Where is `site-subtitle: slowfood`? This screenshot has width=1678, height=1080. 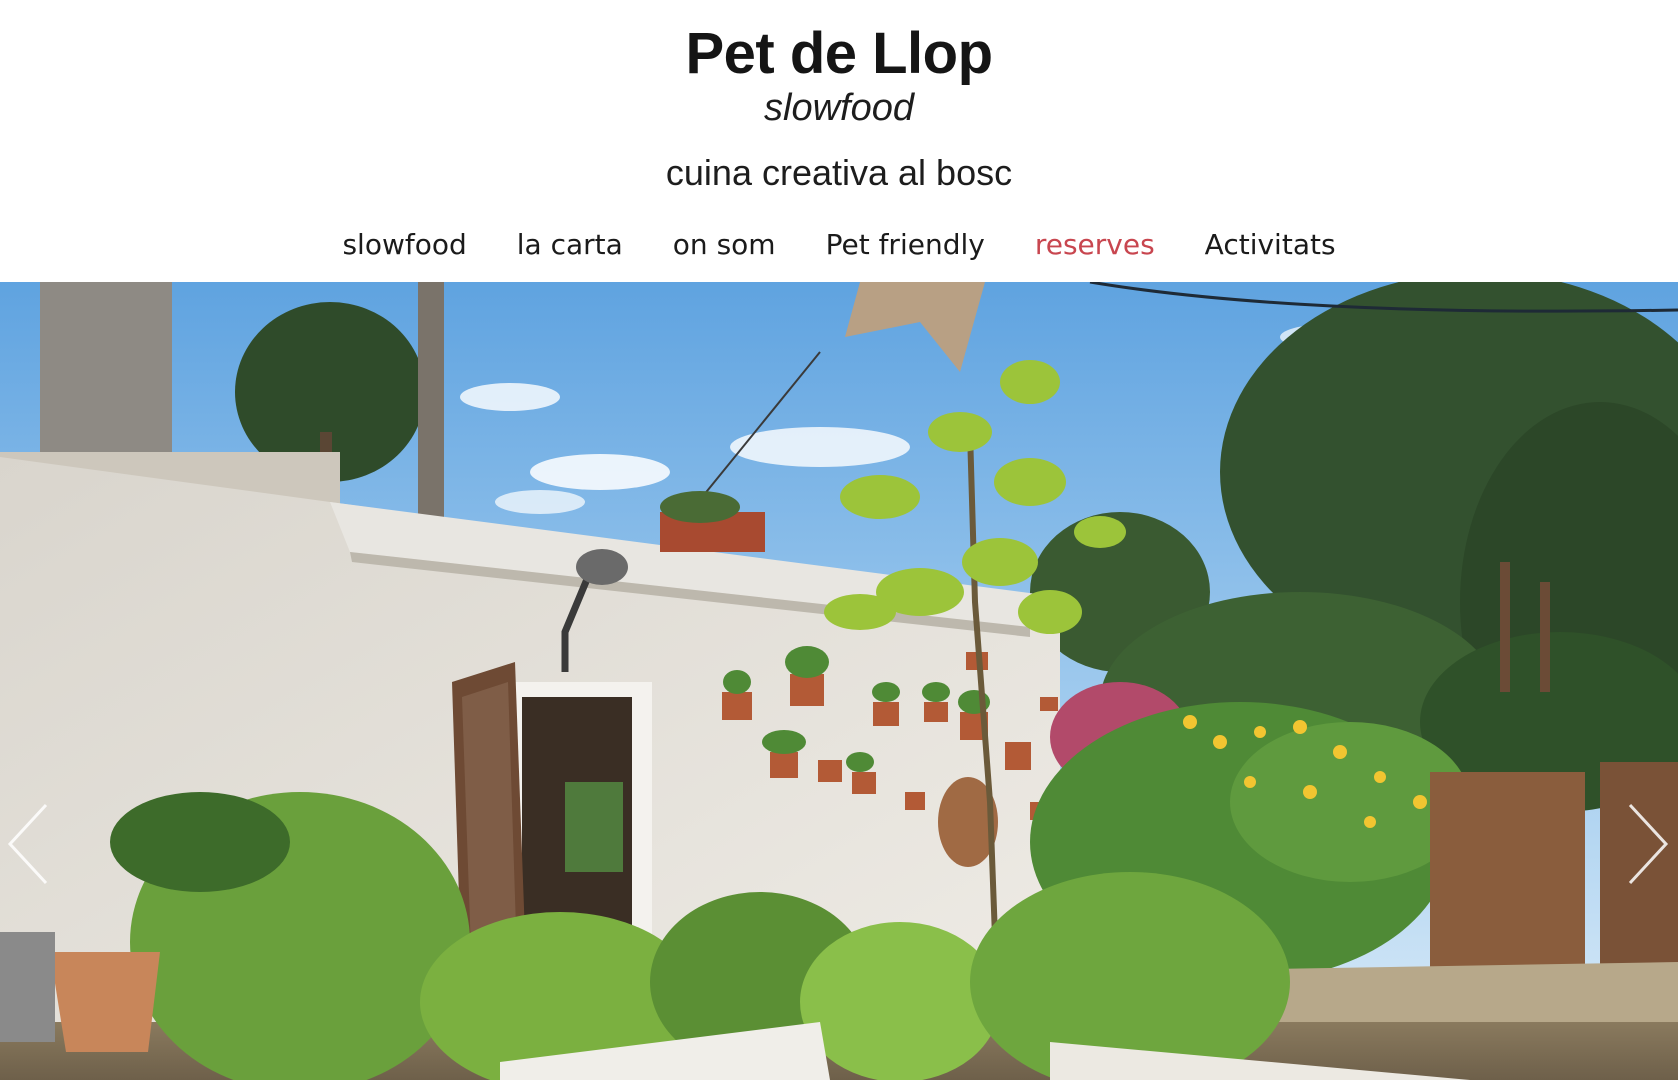 site-subtitle: slowfood is located at coordinates (839, 108).